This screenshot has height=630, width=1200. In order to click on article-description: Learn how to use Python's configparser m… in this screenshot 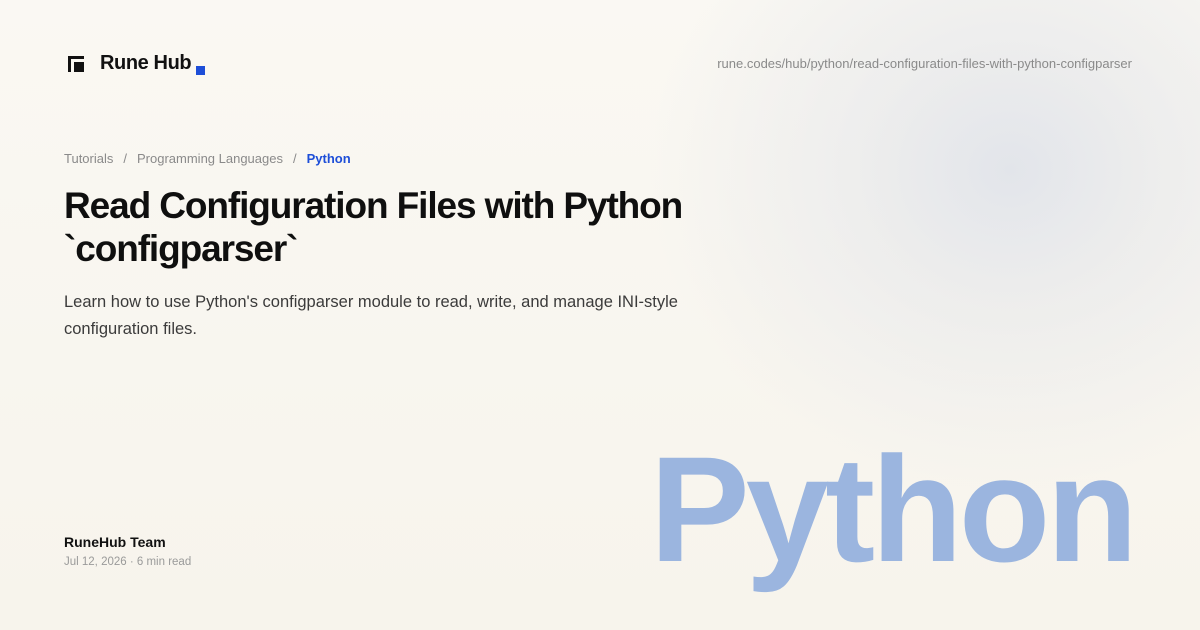, I will do `click(371, 315)`.